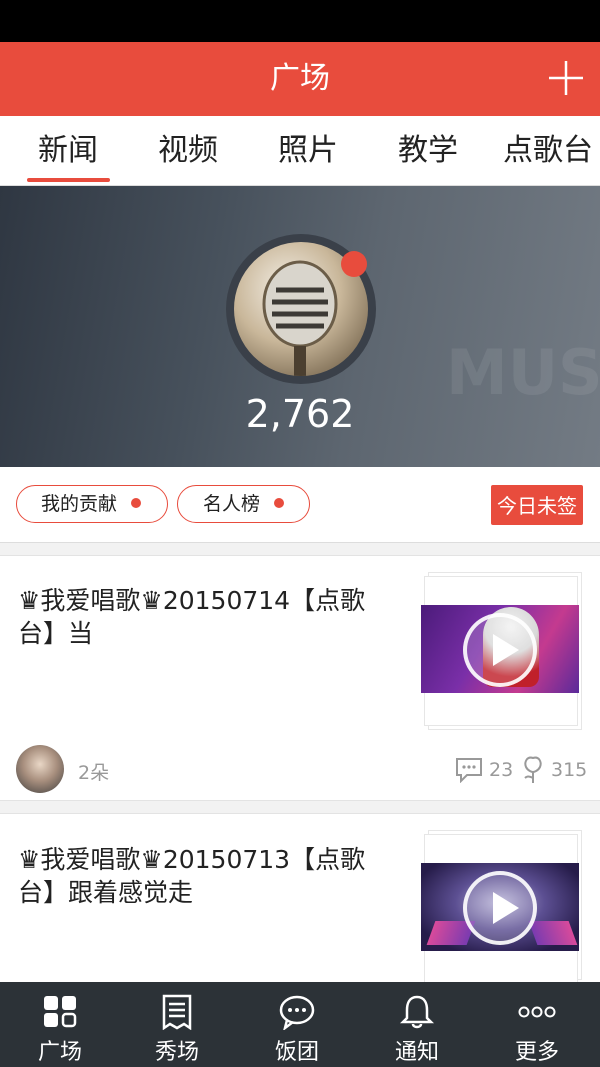 The width and height of the screenshot is (600, 1067). Describe the element at coordinates (176, 1052) in the screenshot. I see `nav-label: 秀场` at that location.